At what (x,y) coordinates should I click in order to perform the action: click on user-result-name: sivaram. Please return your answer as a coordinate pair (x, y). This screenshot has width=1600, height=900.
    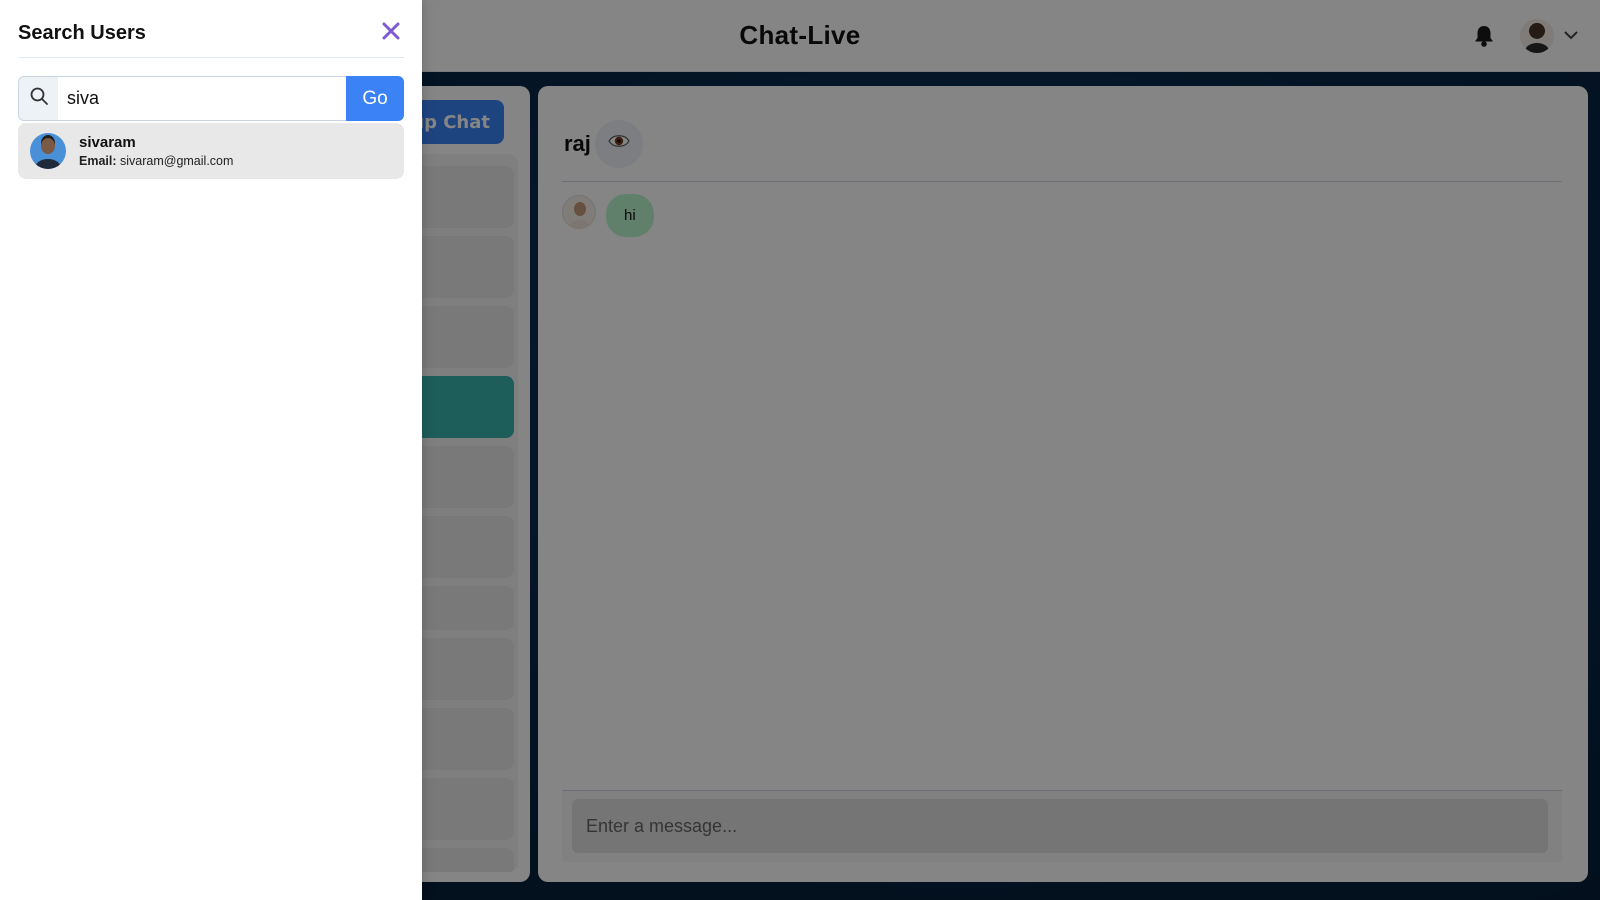
    Looking at the image, I should click on (107, 142).